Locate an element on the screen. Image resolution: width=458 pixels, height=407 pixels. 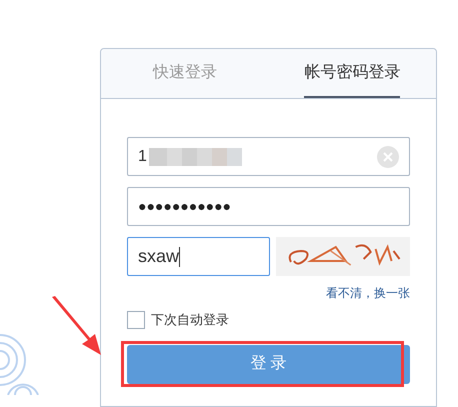
clear-icon is located at coordinates (388, 157).